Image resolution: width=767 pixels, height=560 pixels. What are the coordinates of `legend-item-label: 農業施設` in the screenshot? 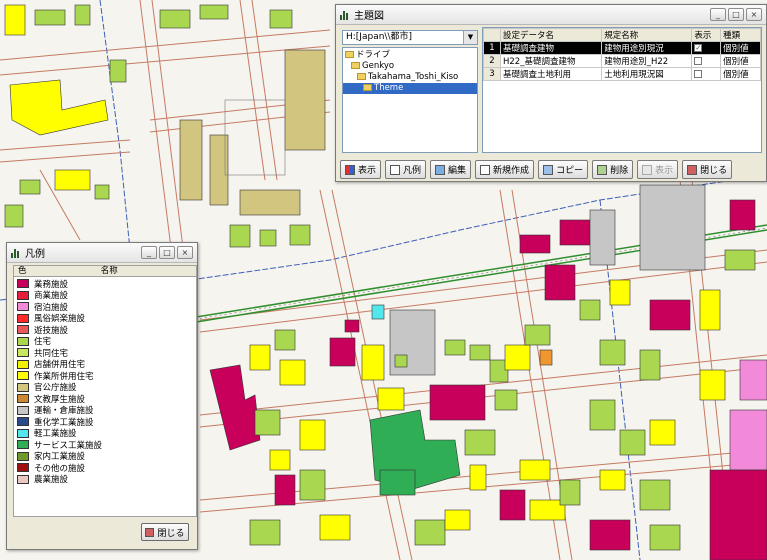 It's located at (51, 480).